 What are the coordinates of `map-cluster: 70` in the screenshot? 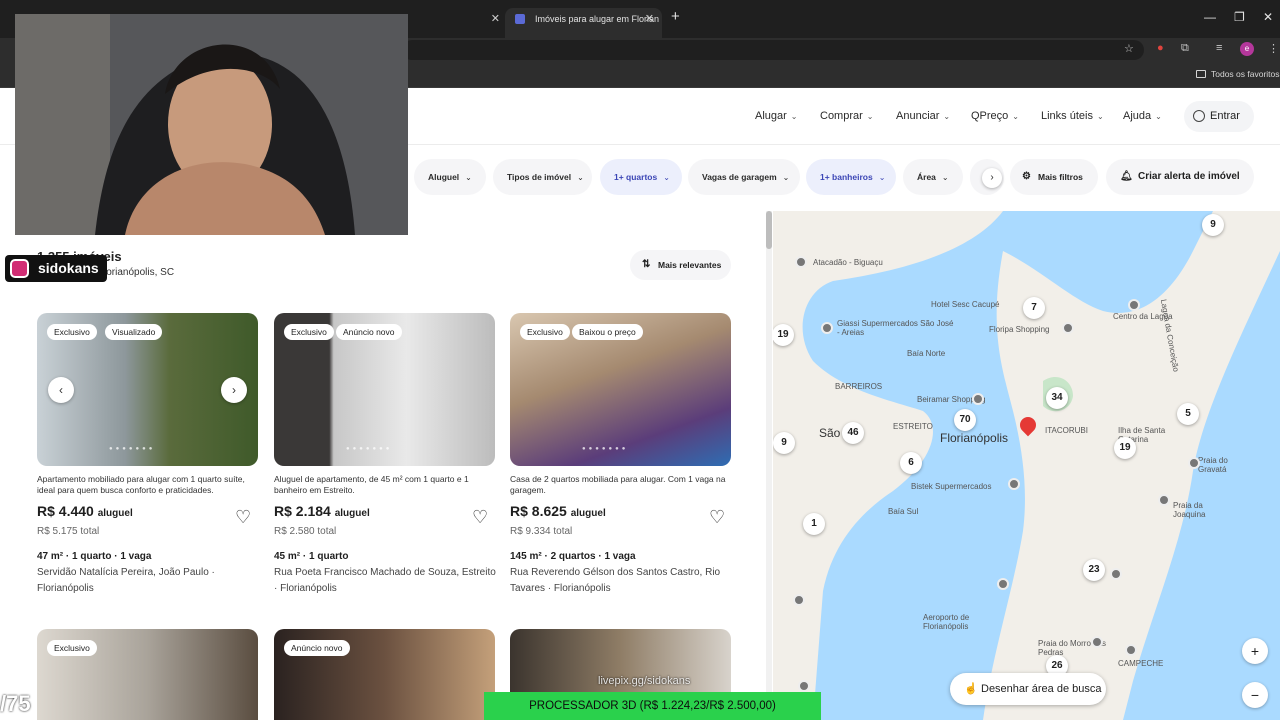 It's located at (965, 420).